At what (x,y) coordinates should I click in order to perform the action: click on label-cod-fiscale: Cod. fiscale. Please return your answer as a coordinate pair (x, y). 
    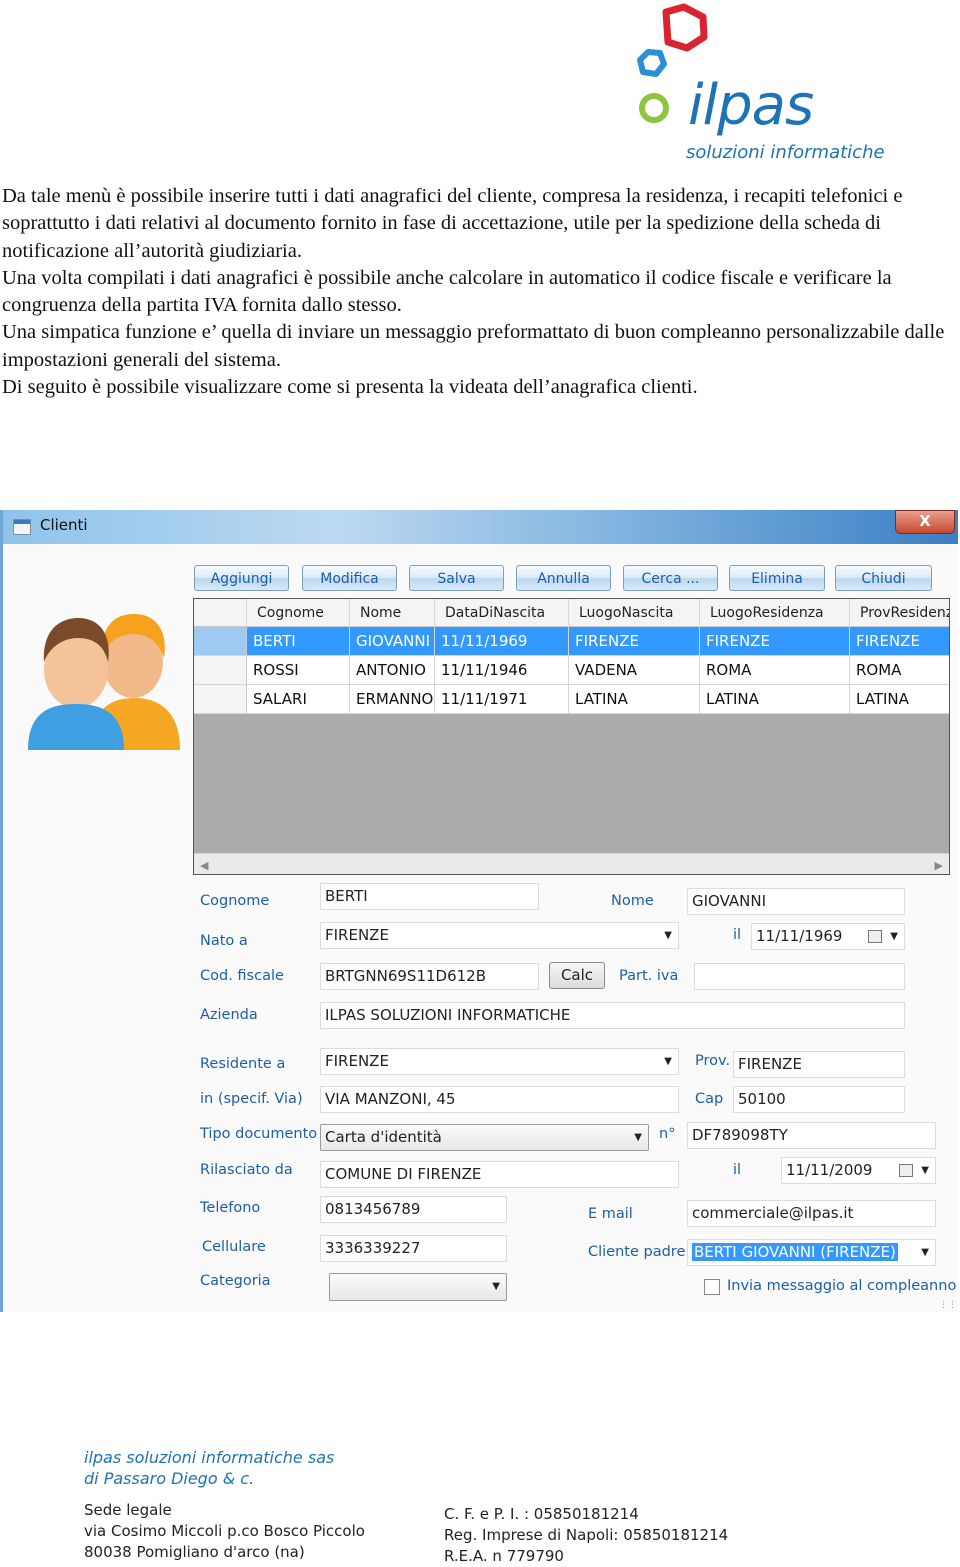
    Looking at the image, I should click on (242, 976).